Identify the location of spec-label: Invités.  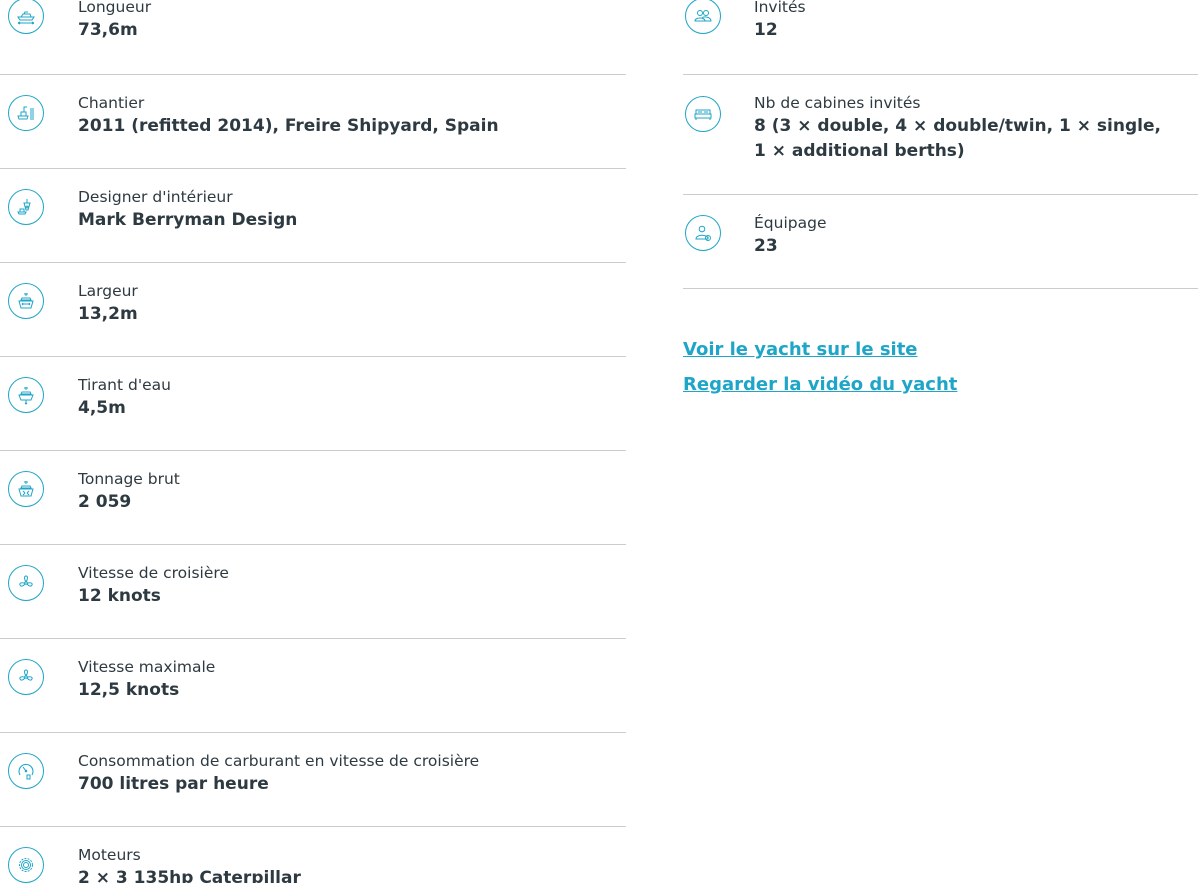
(780, 8).